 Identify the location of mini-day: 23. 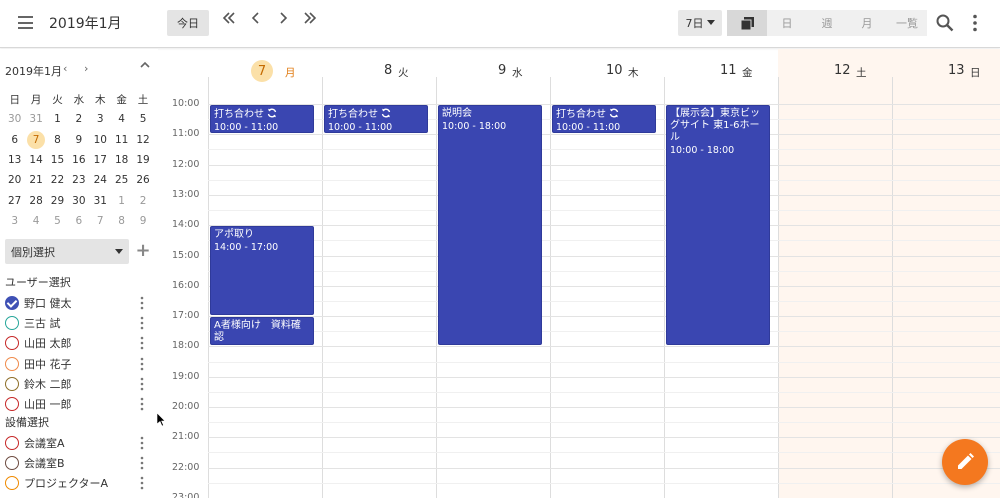
(78, 180).